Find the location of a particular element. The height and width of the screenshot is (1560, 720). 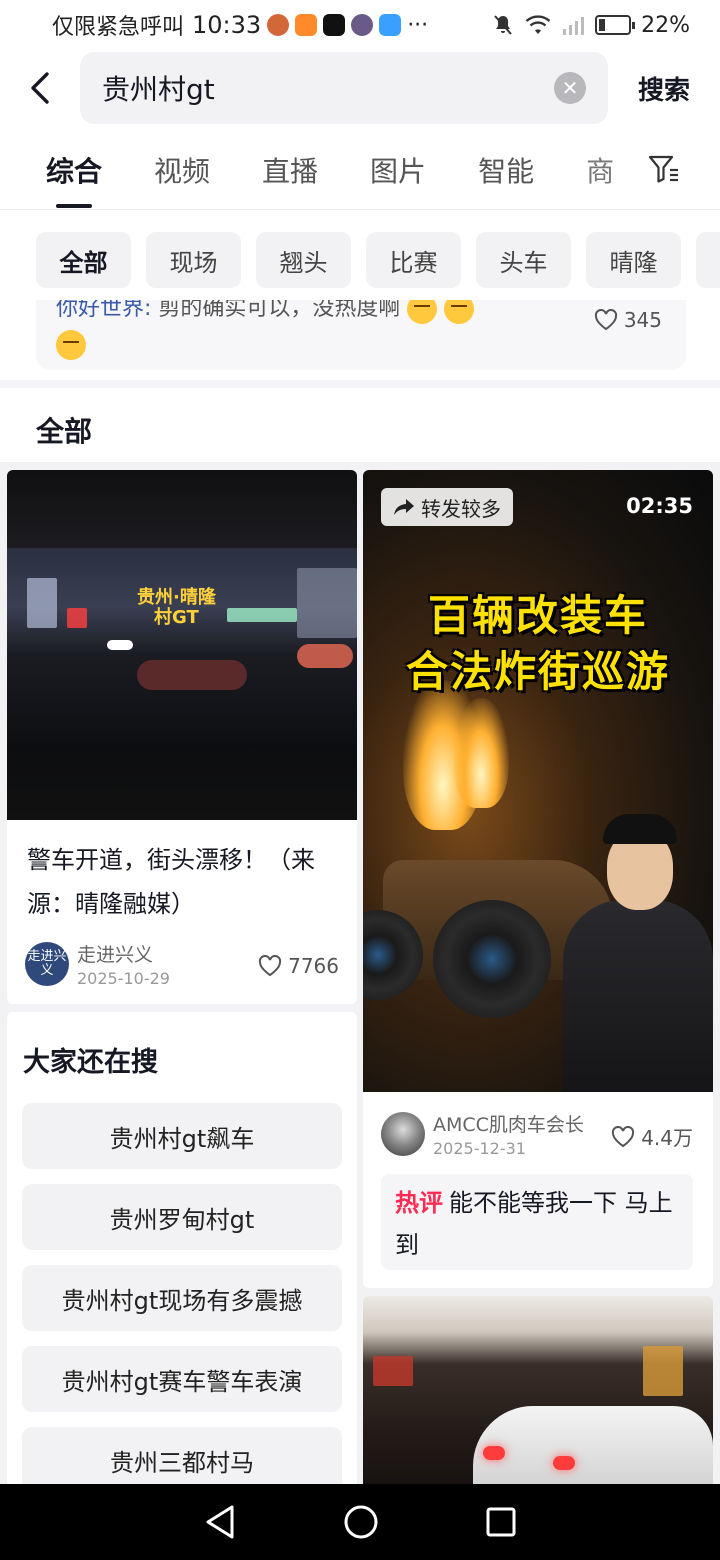

chip-wheelie: 翘头 is located at coordinates (303, 260).